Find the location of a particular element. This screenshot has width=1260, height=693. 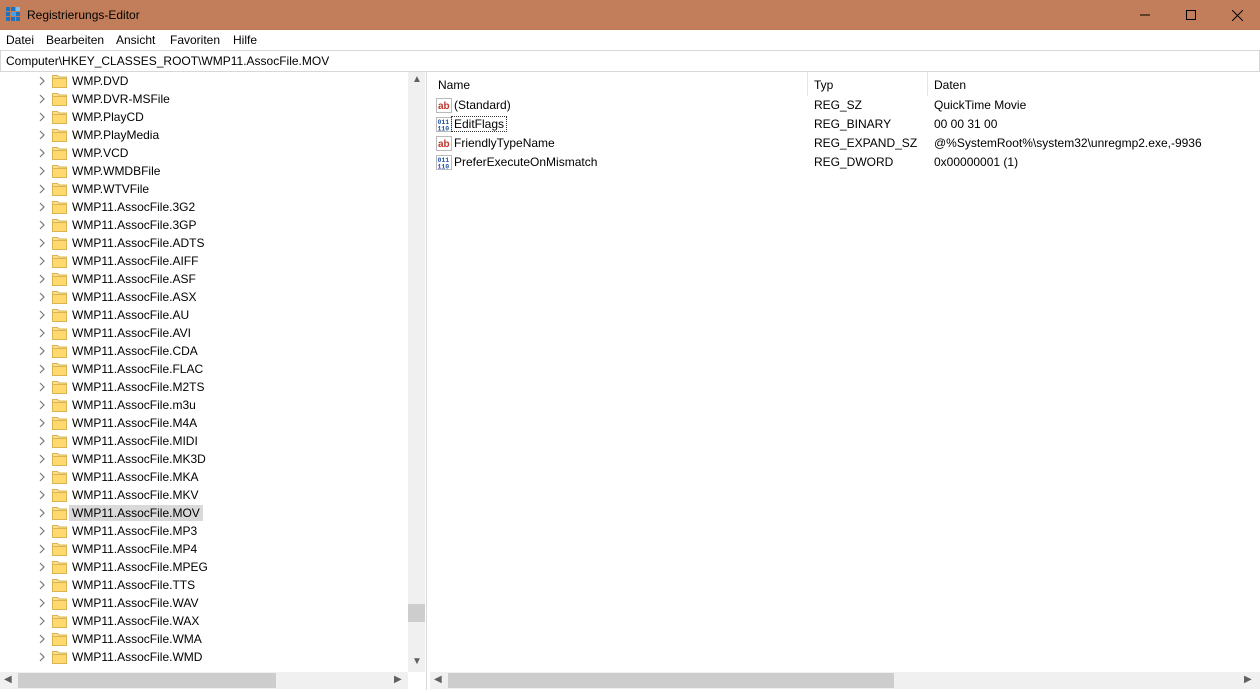

tree-node: WMP.DVD is located at coordinates (204, 81).